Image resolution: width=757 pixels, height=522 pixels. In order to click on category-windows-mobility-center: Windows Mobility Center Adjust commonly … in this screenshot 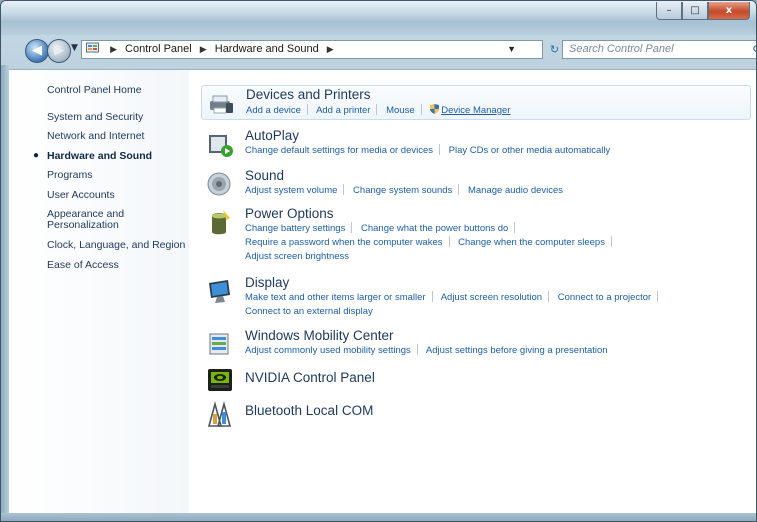, I will do `click(475, 344)`.